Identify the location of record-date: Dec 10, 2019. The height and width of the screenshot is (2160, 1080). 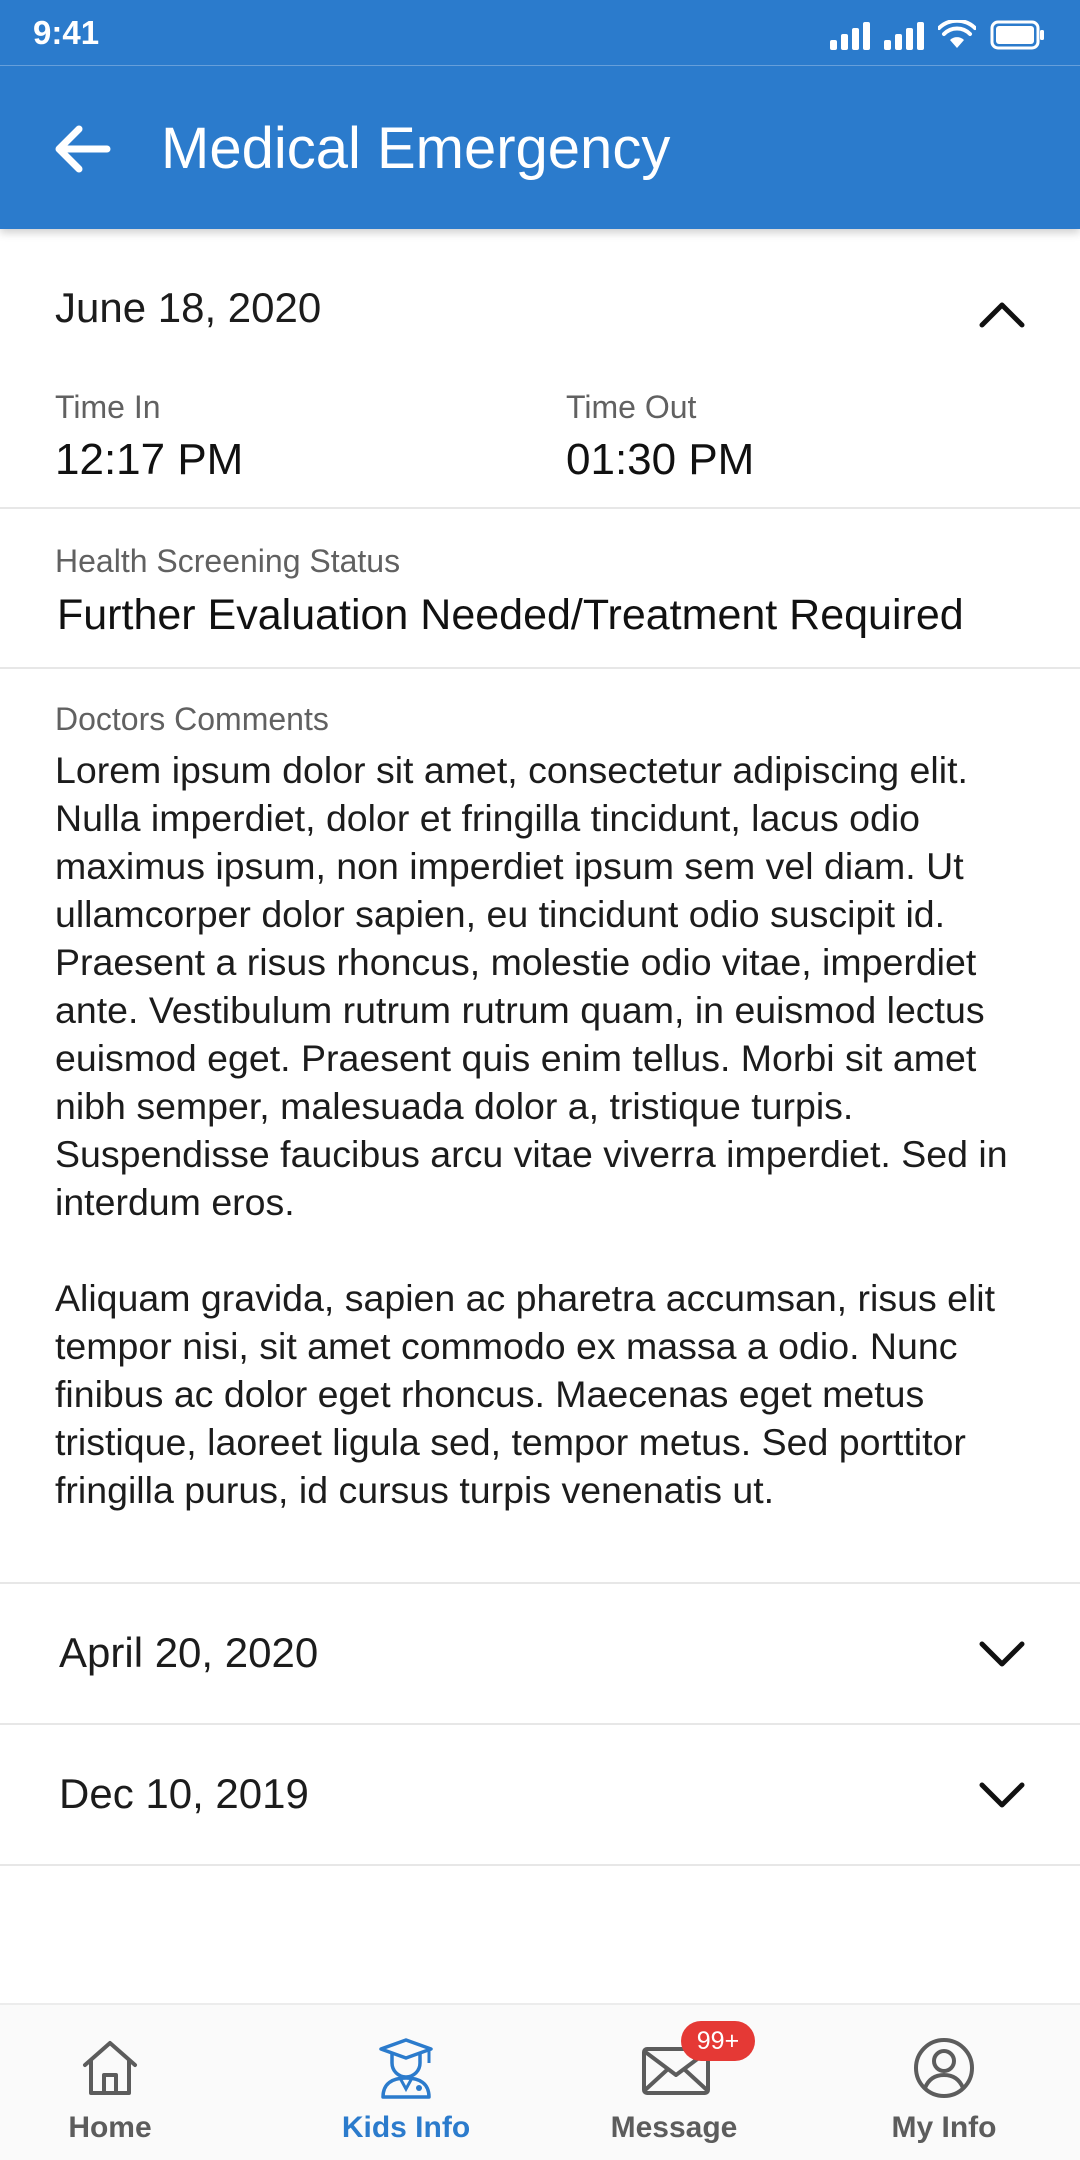
(184, 1793).